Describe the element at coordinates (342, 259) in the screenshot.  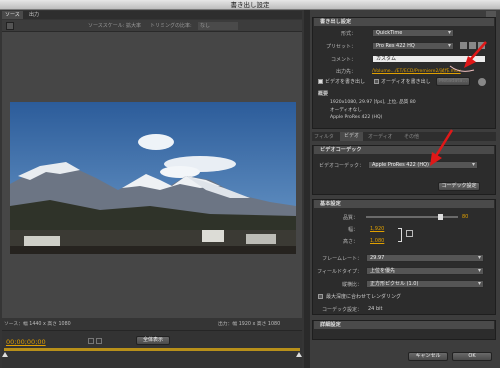
I see `framerate-label: フレームレート：` at that location.